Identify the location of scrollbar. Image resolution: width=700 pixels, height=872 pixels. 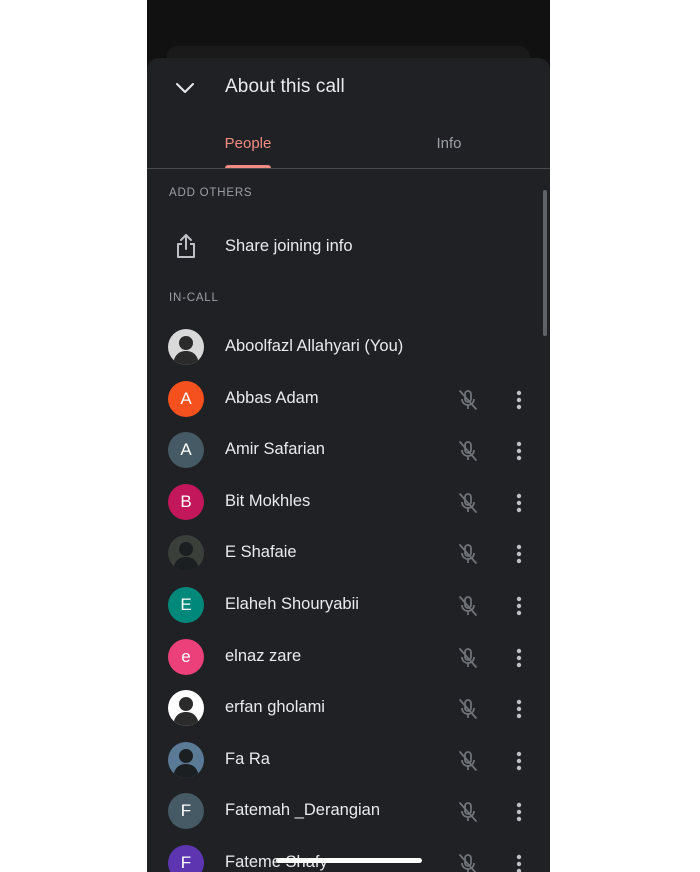
(545, 263).